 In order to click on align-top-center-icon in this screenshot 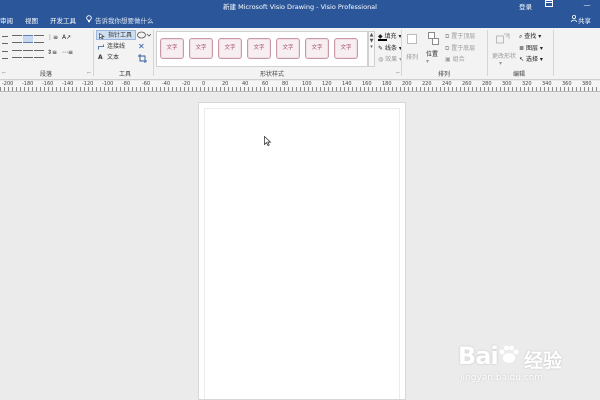, I will do `click(28, 39)`.